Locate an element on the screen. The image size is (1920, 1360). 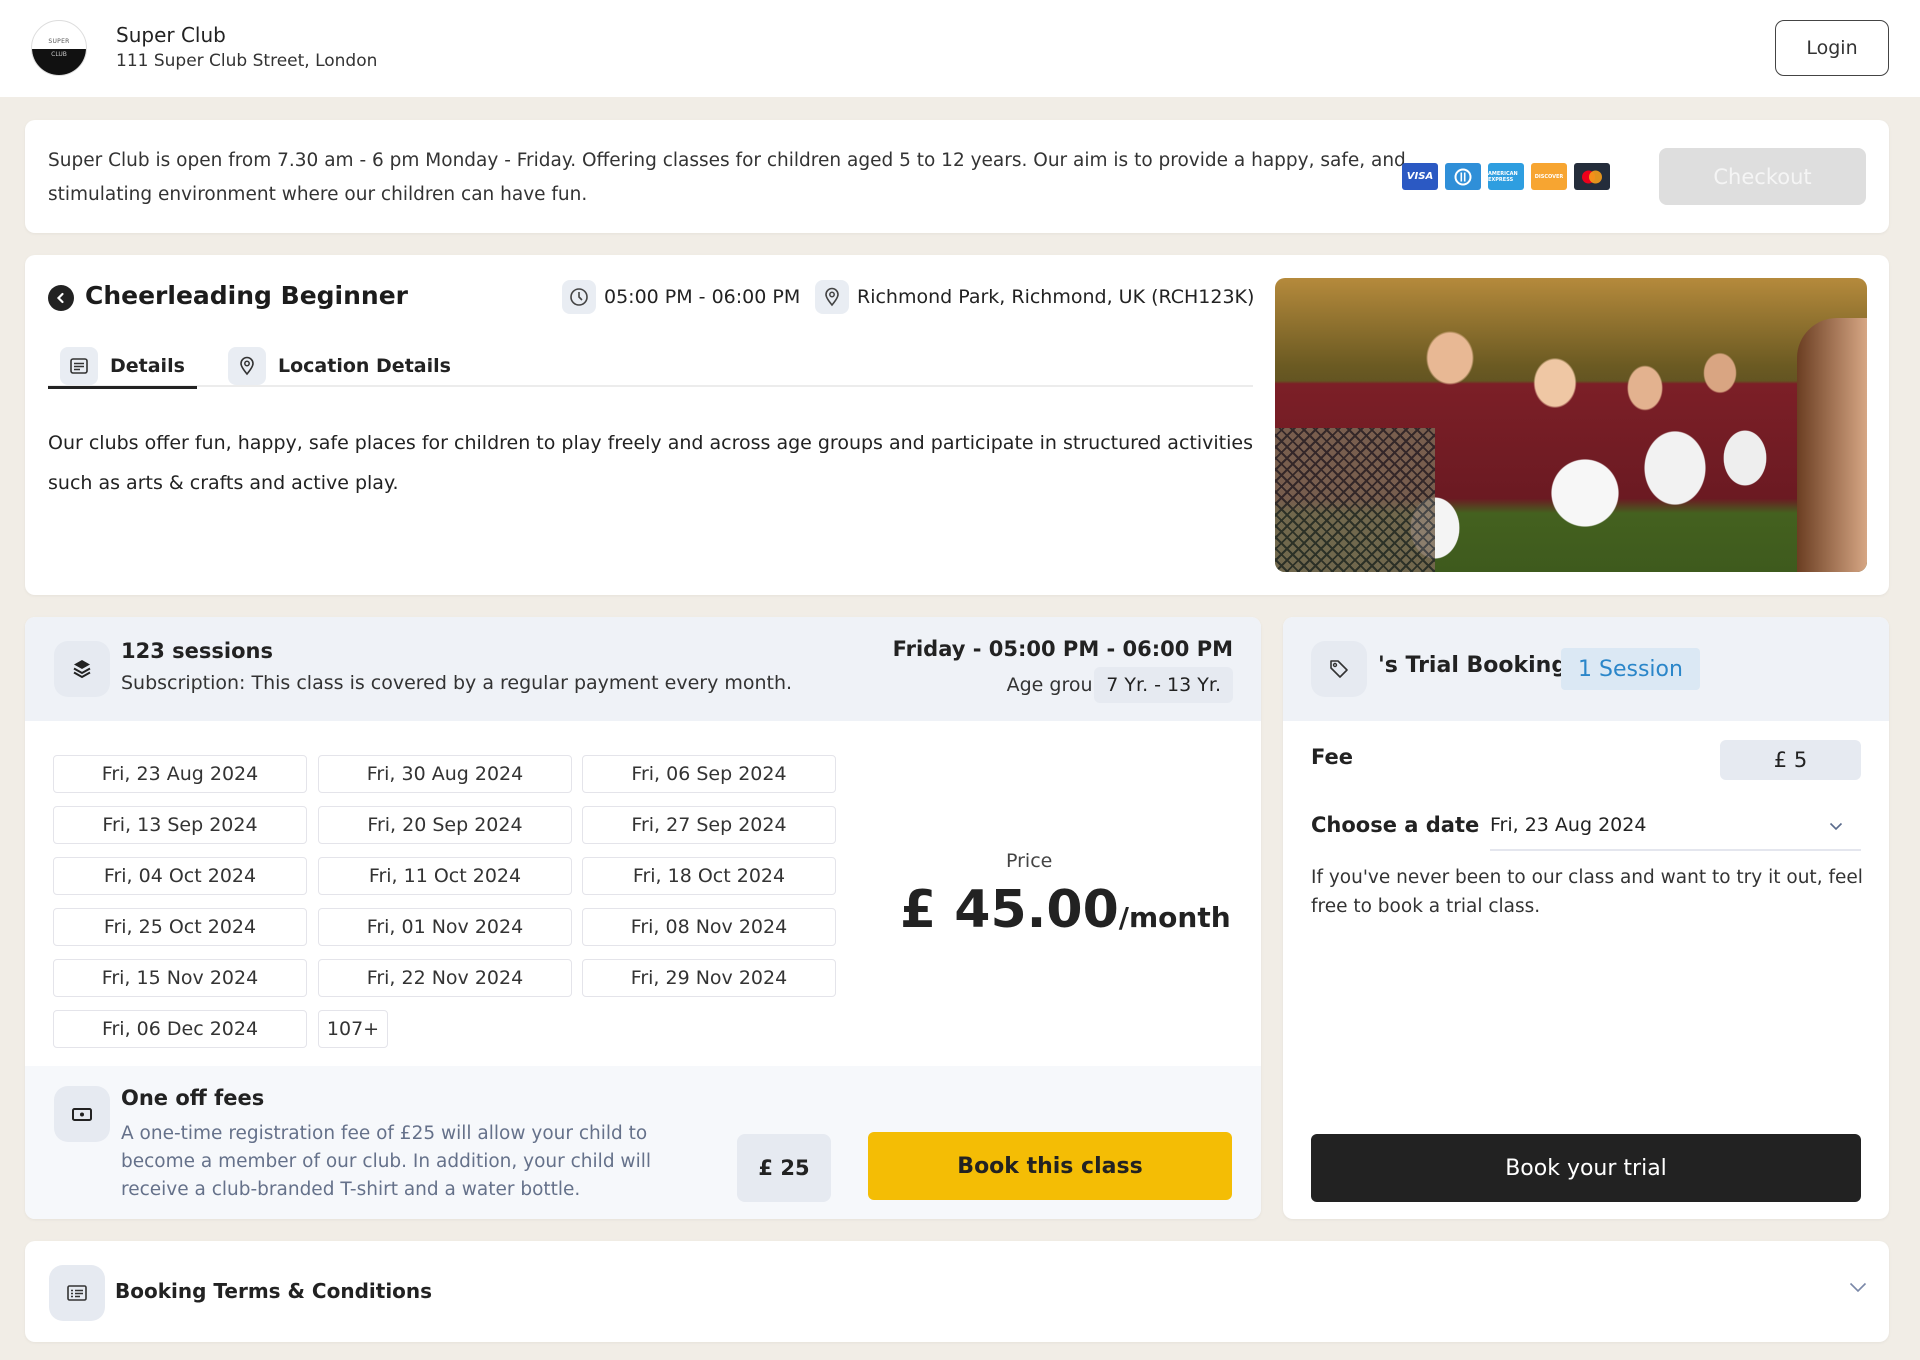
session-date-chip: Fri, 22 Nov 2024 is located at coordinates (445, 978).